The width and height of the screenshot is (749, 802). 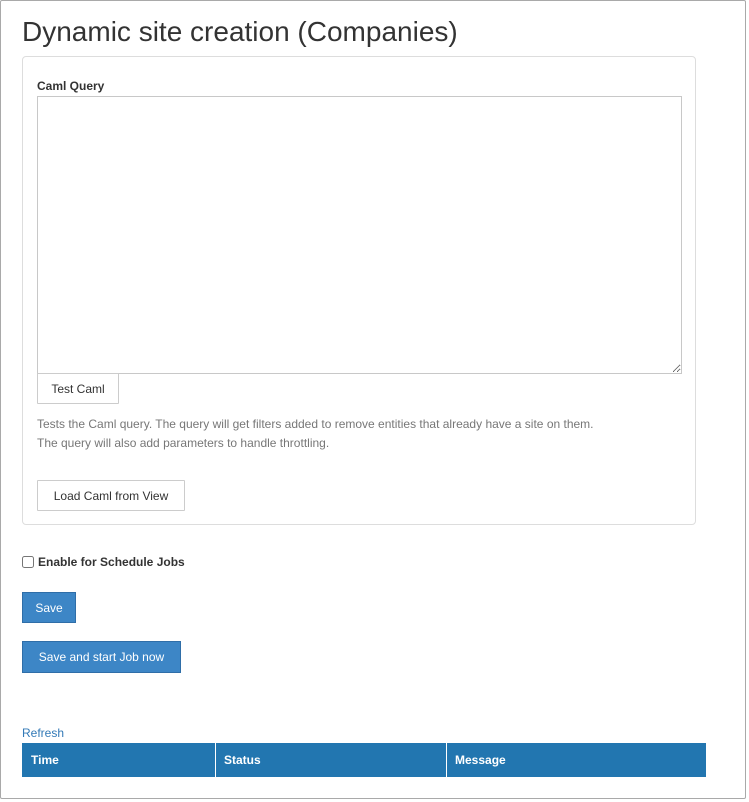 I want to click on test-caml-button: Test Caml, so click(x=78, y=388).